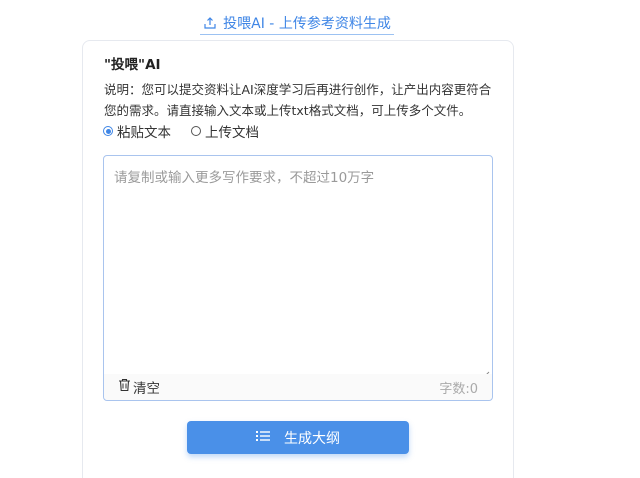  What do you see at coordinates (263, 438) in the screenshot?
I see `list-icon` at bounding box center [263, 438].